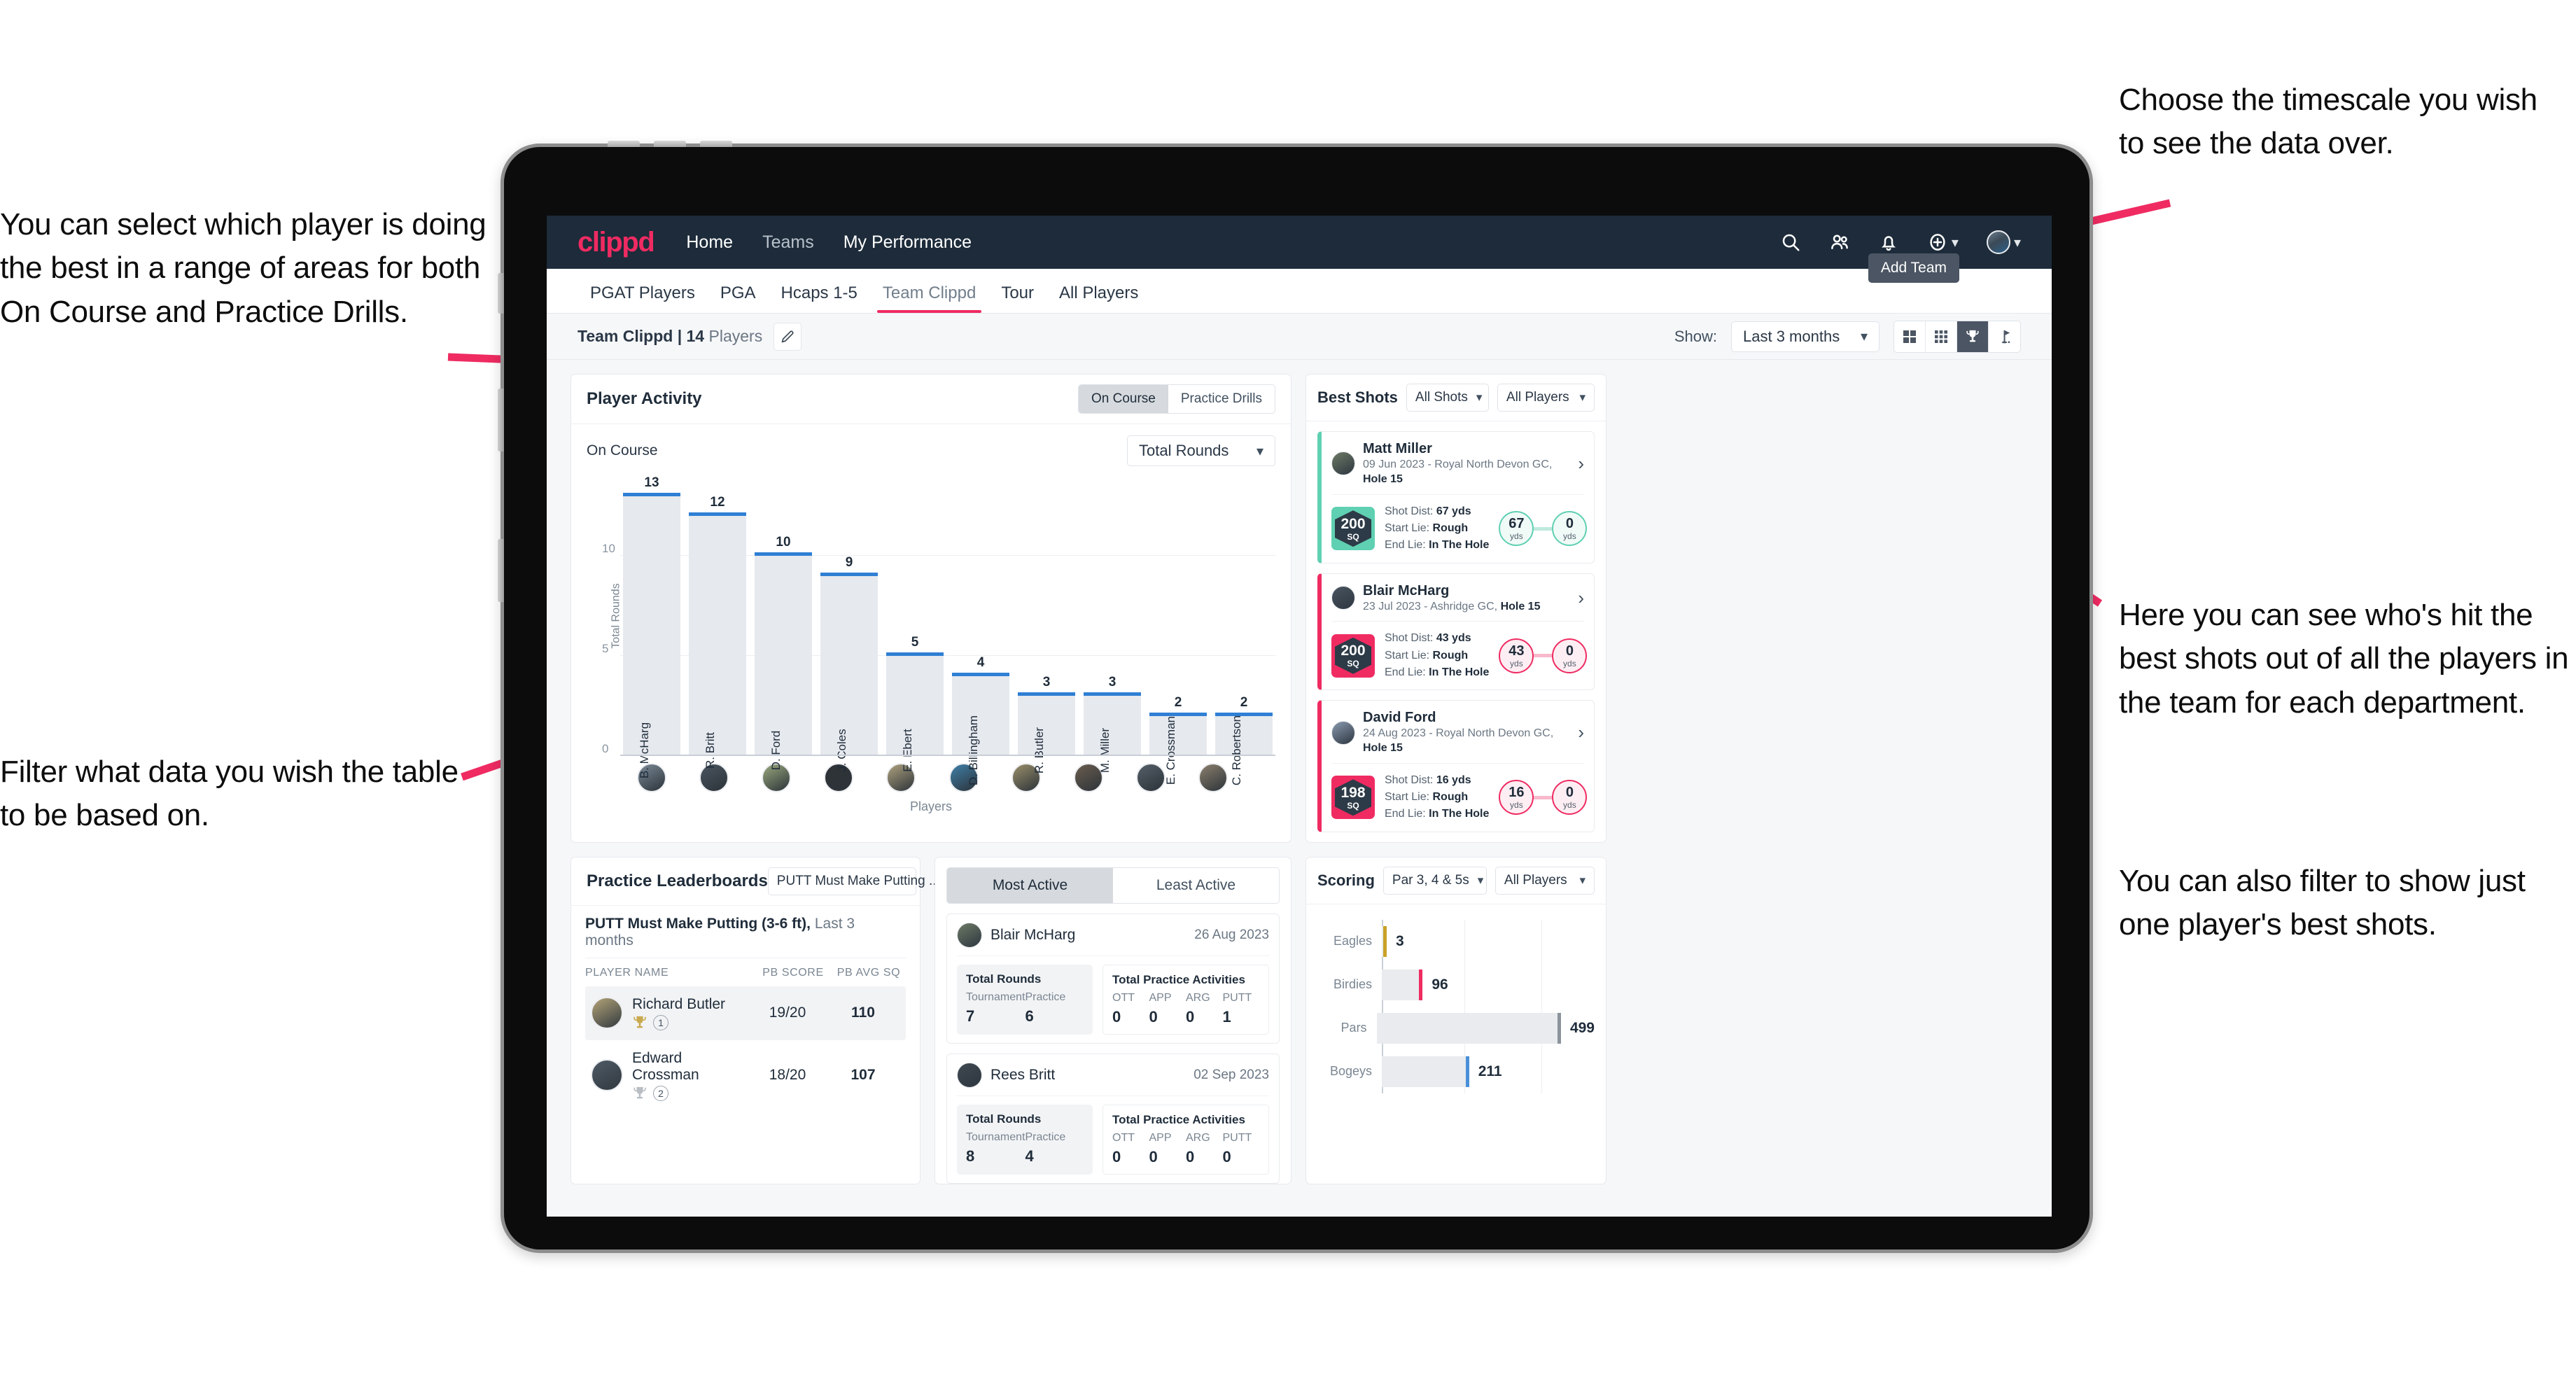 Image resolution: width=2576 pixels, height=1386 pixels. What do you see at coordinates (678, 1022) in the screenshot?
I see `leaderboard-badges: 1` at bounding box center [678, 1022].